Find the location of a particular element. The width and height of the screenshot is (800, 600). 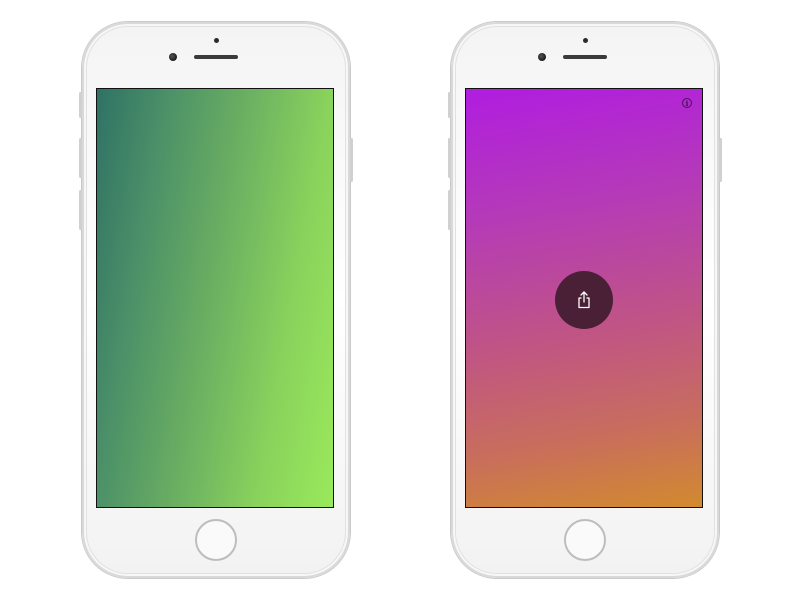

info-icon: i is located at coordinates (687, 103).